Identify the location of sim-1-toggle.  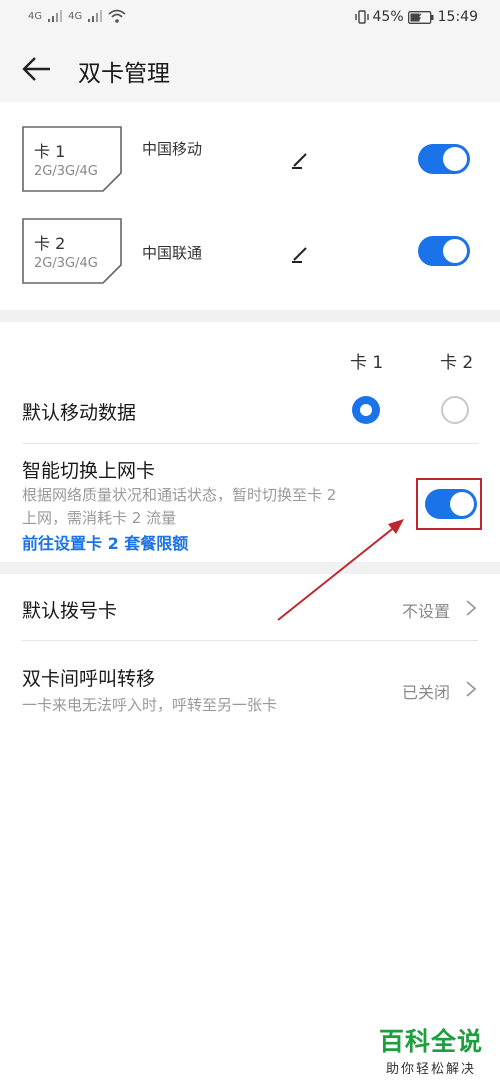
(444, 159).